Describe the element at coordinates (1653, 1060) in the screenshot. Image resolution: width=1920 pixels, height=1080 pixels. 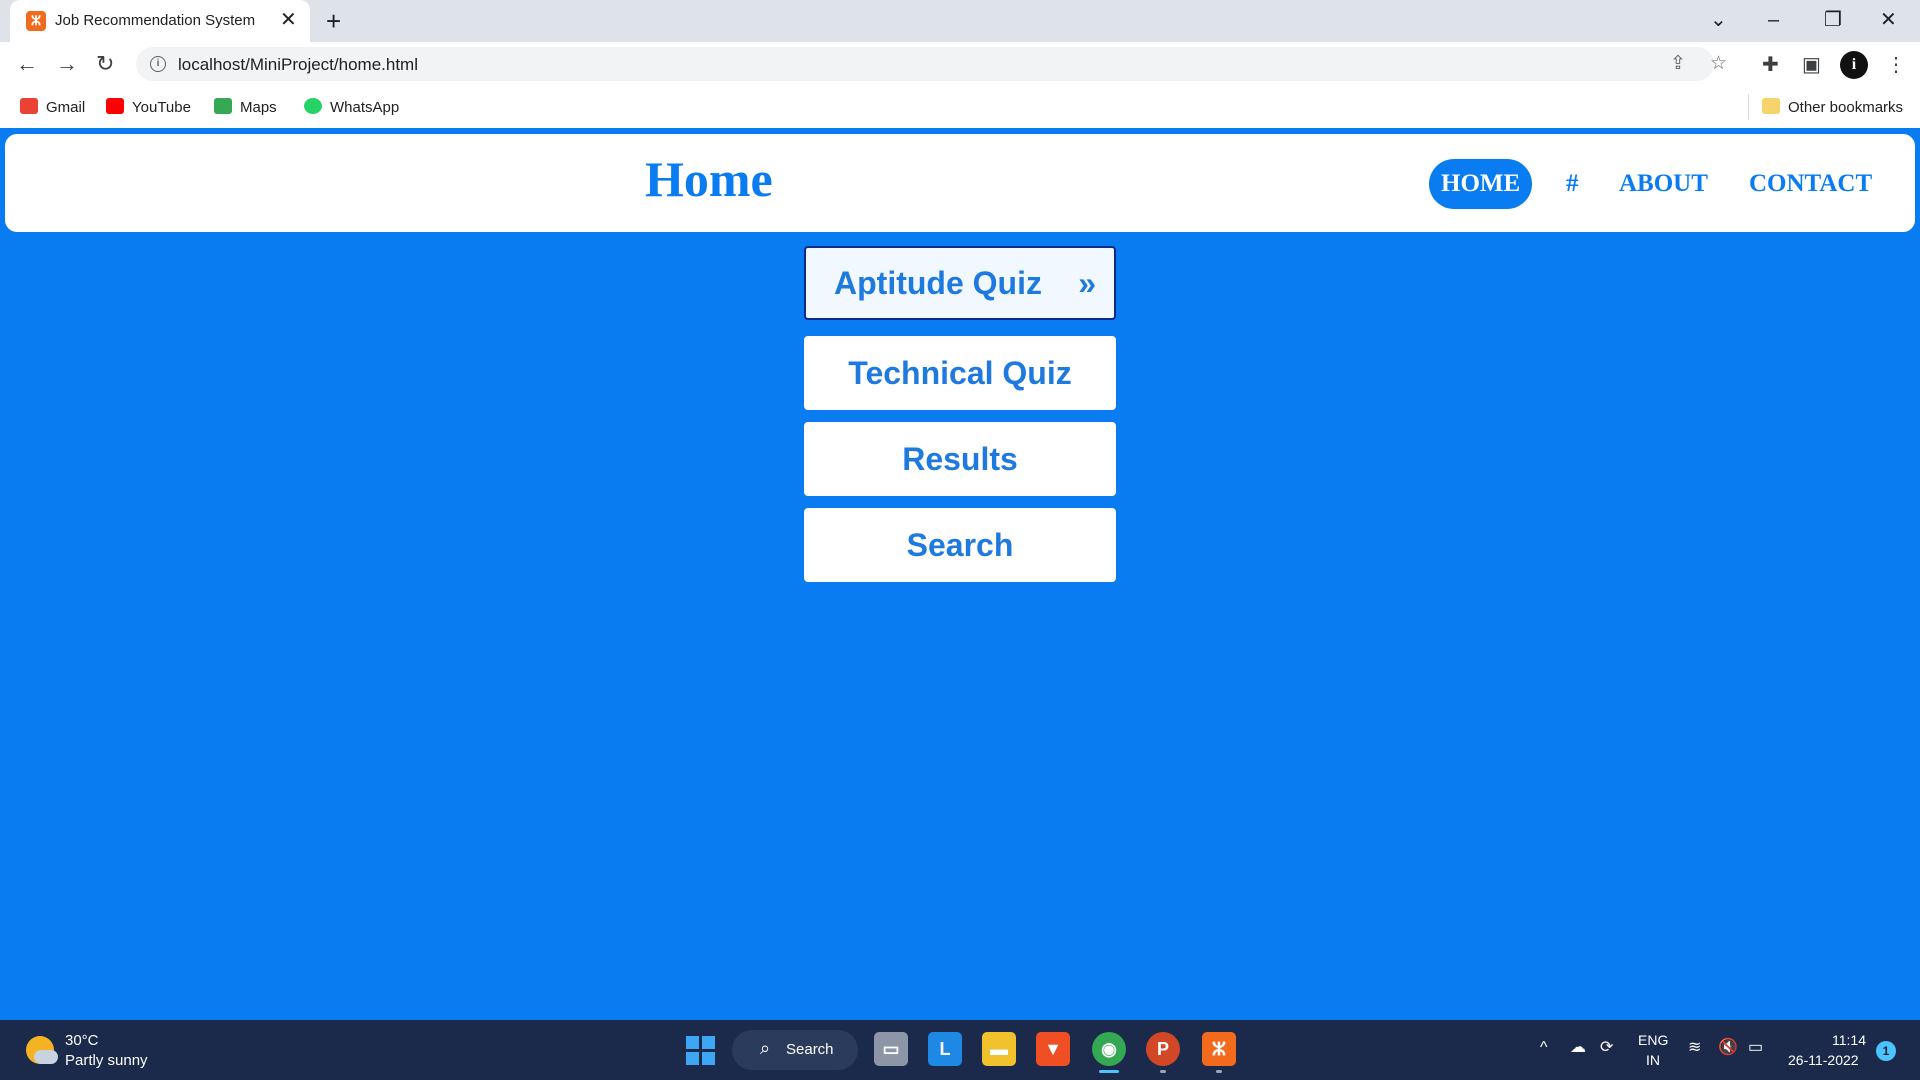
I see `input-region: IN` at that location.